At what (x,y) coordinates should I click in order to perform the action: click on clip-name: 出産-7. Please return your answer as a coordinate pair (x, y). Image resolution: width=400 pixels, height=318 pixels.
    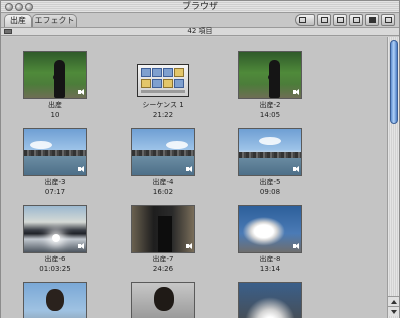
    Looking at the image, I should click on (163, 259).